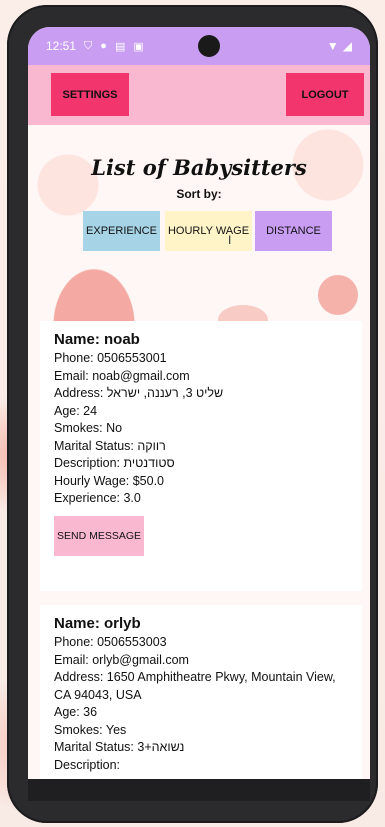  I want to click on babysitter-age: Age: 24, so click(76, 410).